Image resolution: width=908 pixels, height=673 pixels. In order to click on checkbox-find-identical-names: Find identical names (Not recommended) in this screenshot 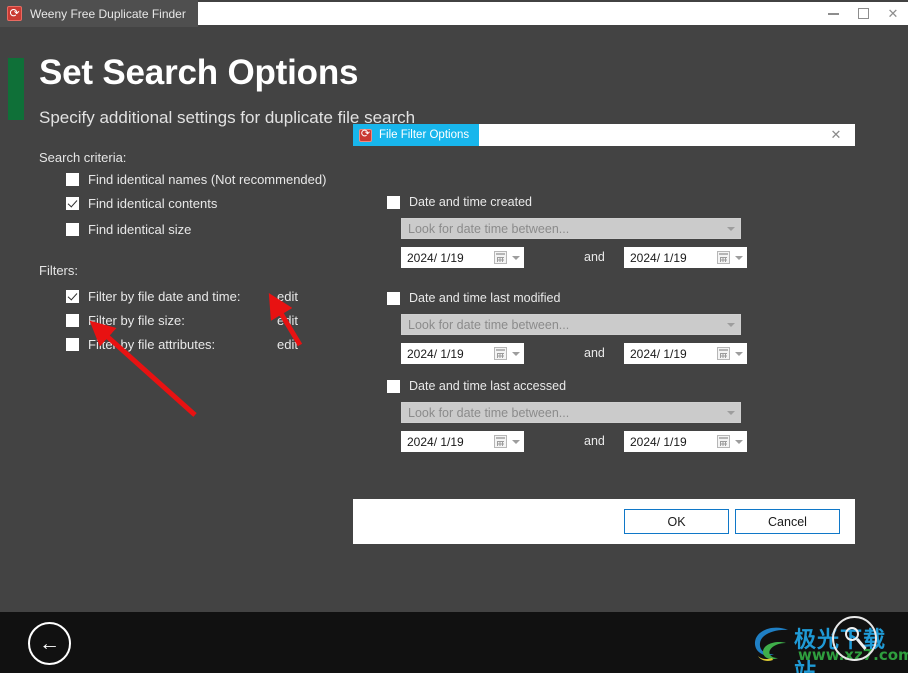, I will do `click(196, 179)`.